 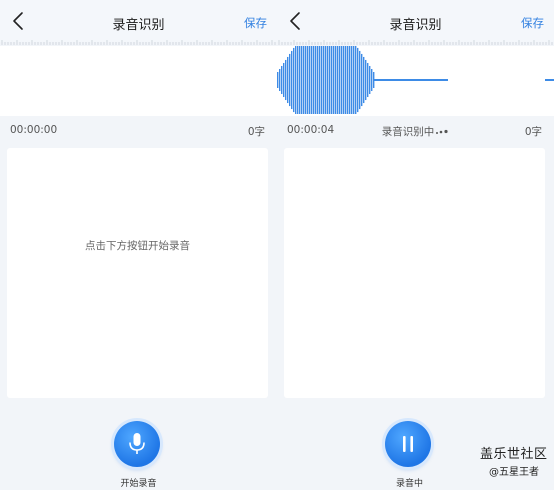 What do you see at coordinates (138, 132) in the screenshot?
I see `recording-meta: 00:00:00 0字` at bounding box center [138, 132].